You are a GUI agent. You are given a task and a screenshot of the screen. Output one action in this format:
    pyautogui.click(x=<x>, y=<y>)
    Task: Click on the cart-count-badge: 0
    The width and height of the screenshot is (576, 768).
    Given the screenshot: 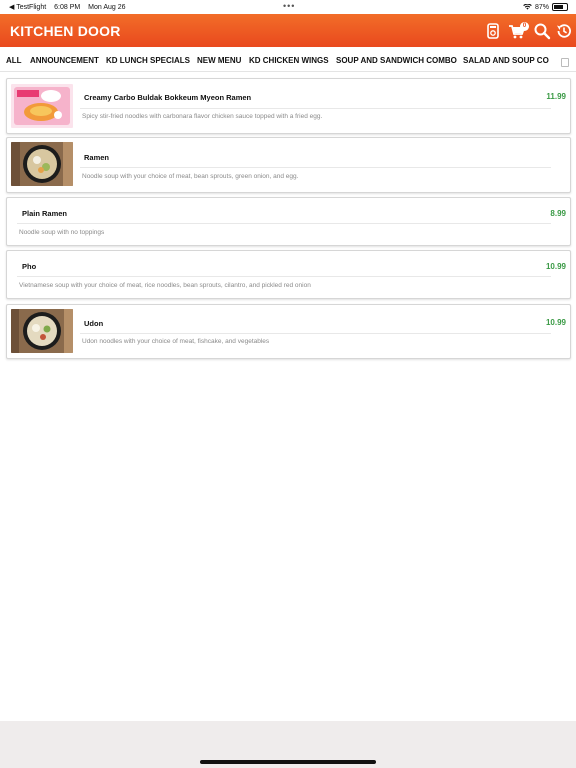 What is the action you would take?
    pyautogui.click(x=524, y=26)
    